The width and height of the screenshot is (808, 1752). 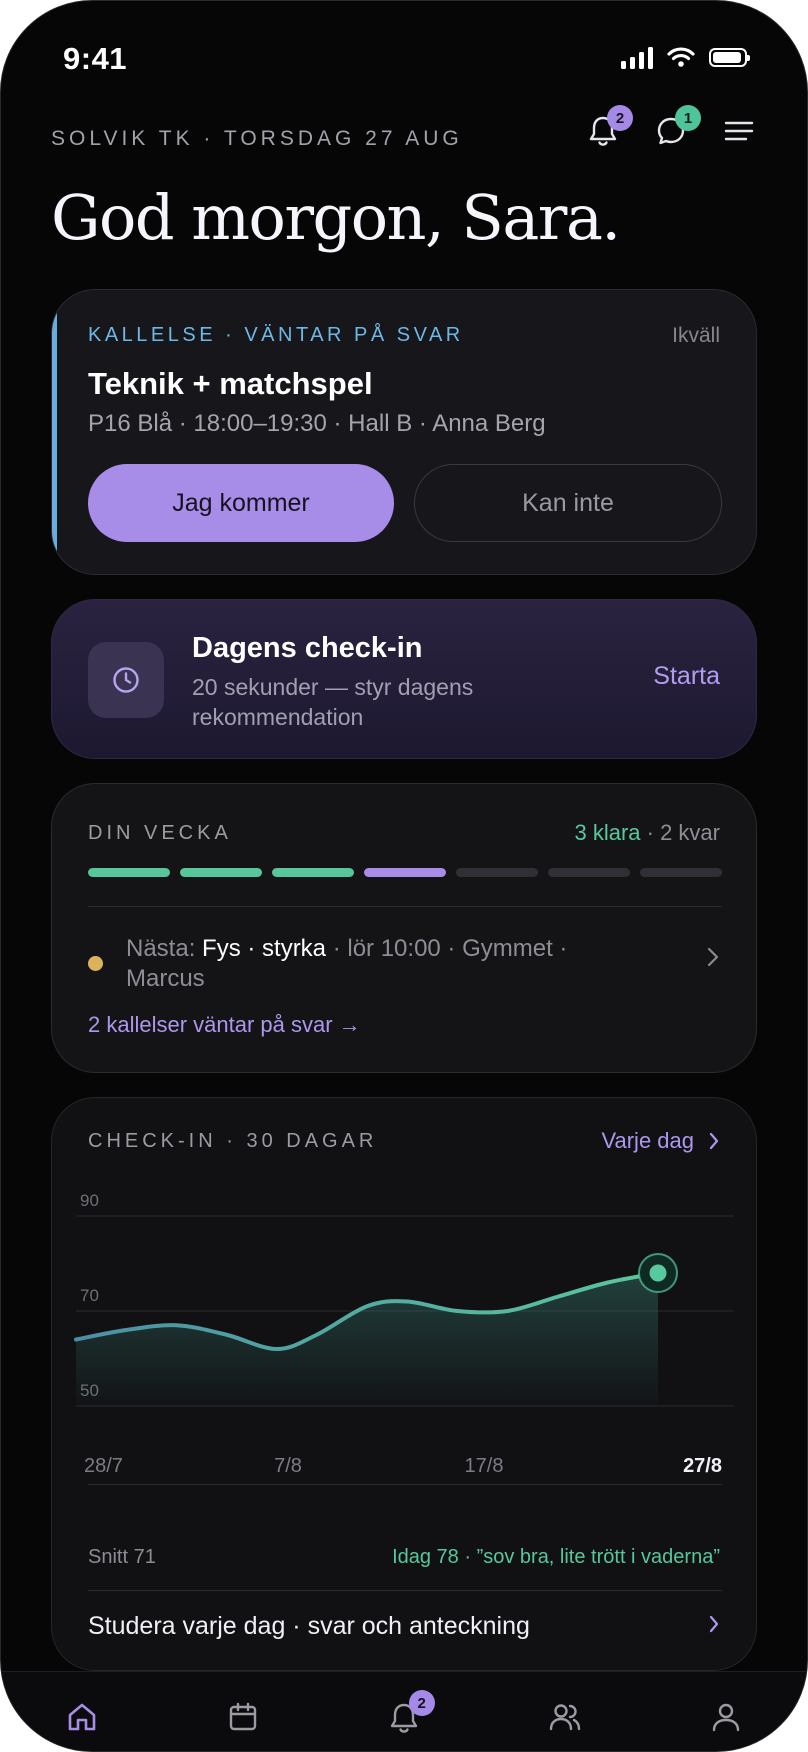 I want to click on message-badge: 1, so click(x=688, y=118).